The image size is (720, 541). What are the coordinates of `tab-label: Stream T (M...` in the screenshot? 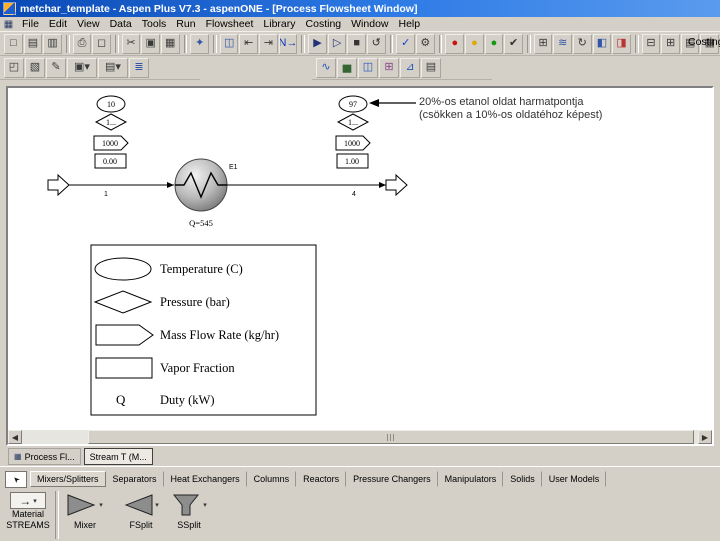 It's located at (118, 456).